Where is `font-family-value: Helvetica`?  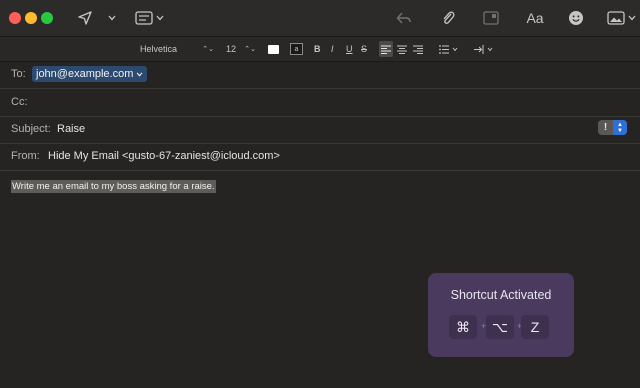 font-family-value: Helvetica is located at coordinates (159, 49).